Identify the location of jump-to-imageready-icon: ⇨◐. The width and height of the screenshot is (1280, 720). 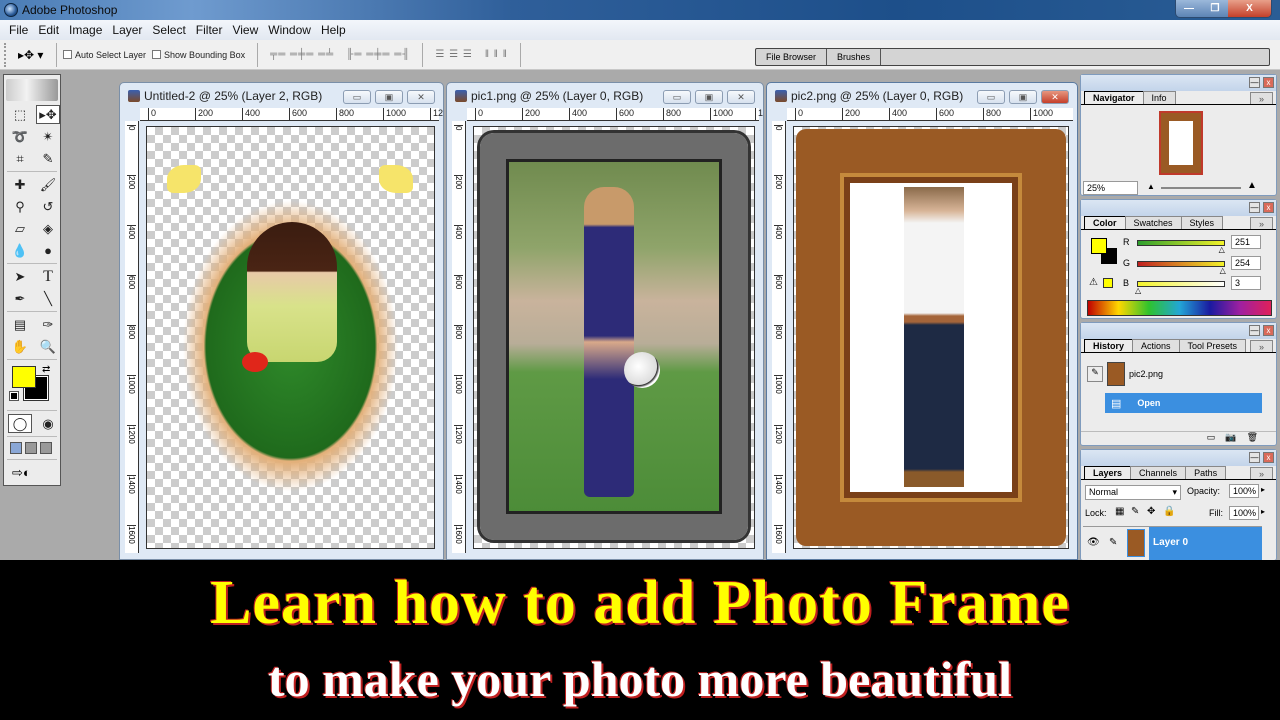
(32, 473).